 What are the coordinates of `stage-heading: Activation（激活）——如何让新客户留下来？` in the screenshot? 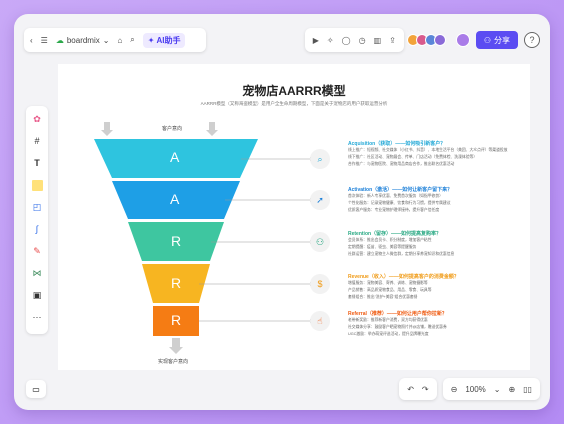 It's located at (400, 190).